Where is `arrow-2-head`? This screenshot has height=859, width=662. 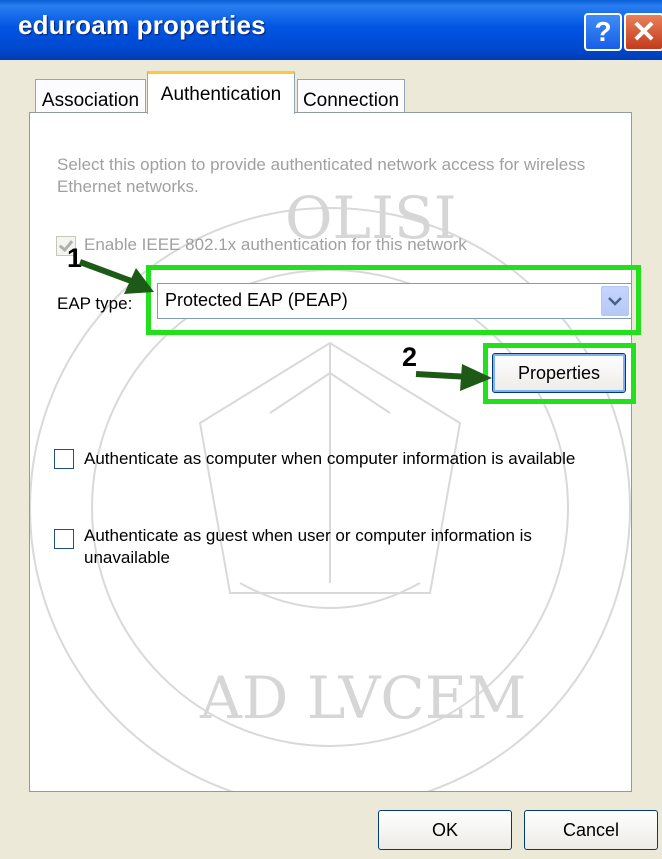 arrow-2-head is located at coordinates (476, 377).